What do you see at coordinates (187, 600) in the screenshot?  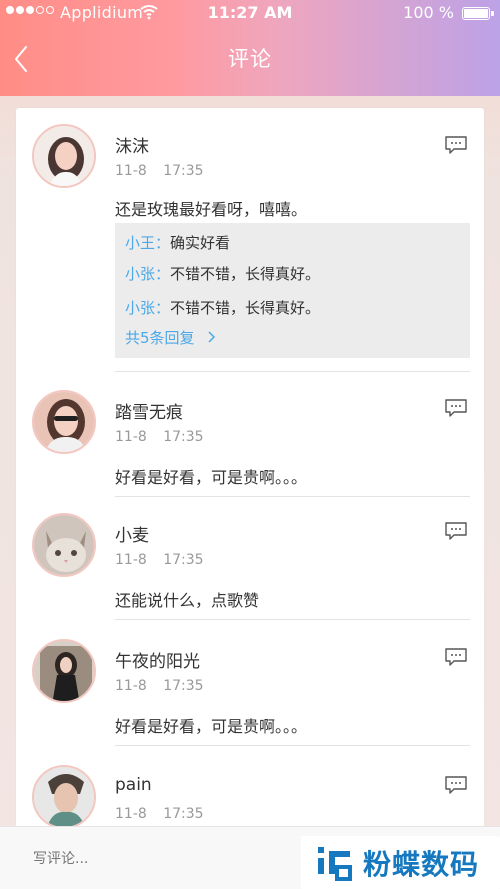 I see `comment-text: 还能说什么，点歌赞` at bounding box center [187, 600].